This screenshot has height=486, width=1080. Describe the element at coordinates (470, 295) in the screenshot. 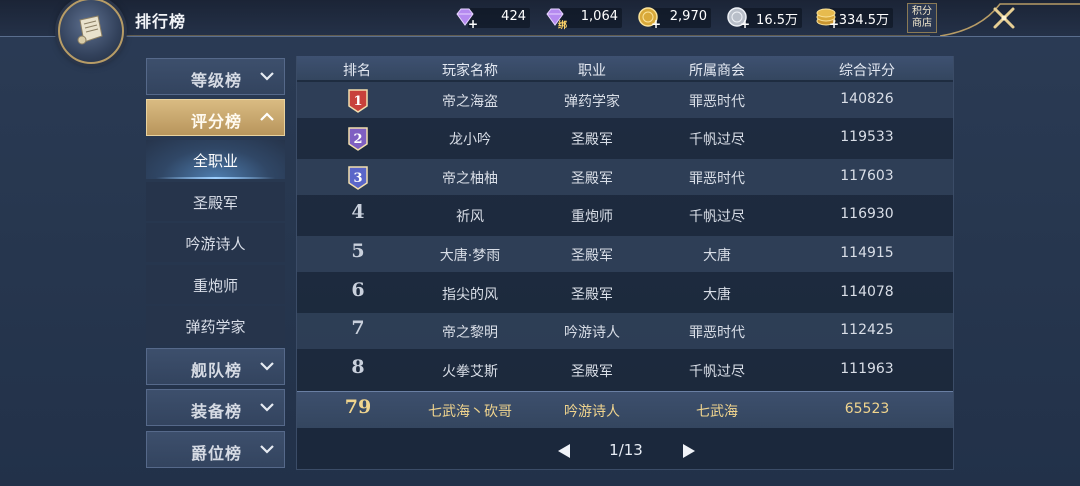

I see `cell-name: 指尖的风` at that location.